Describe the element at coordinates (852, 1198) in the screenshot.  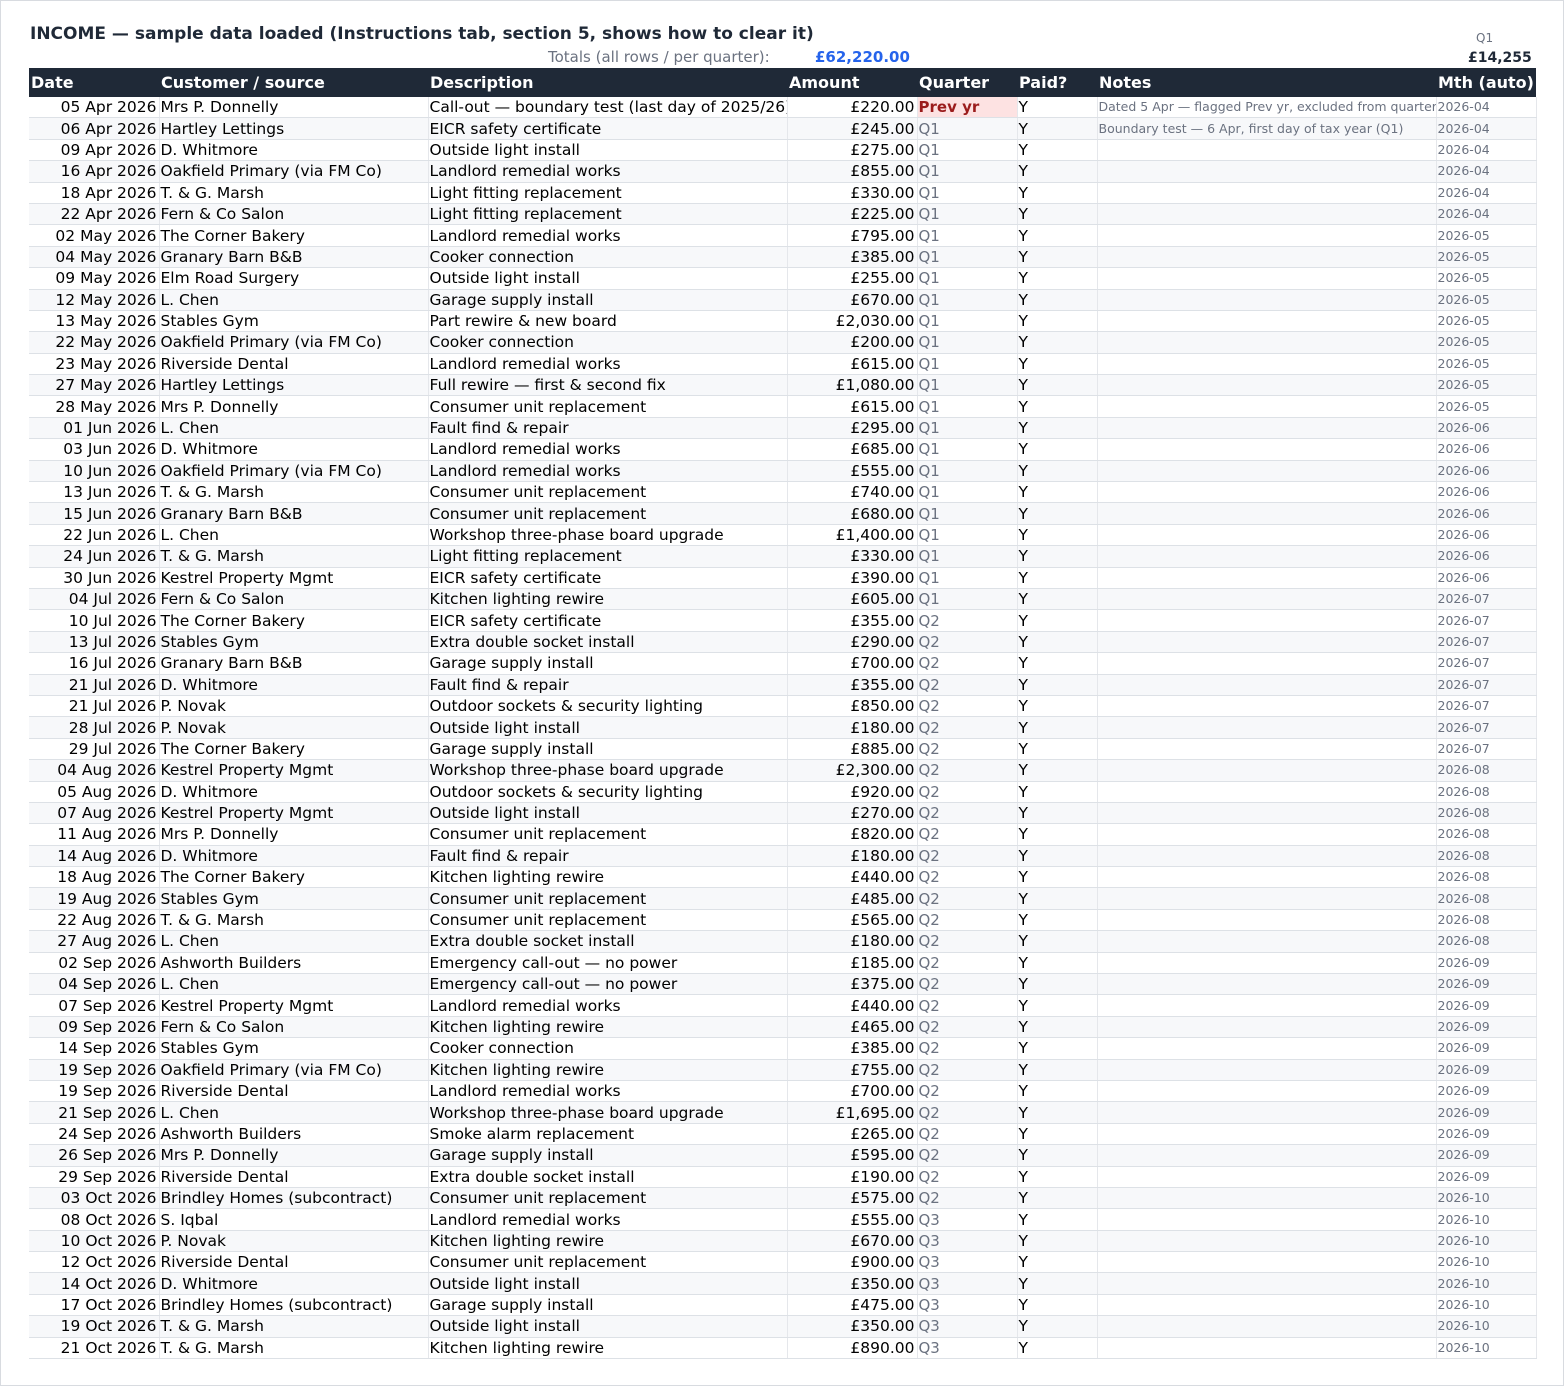
I see `amount-cell: £575.00` at that location.